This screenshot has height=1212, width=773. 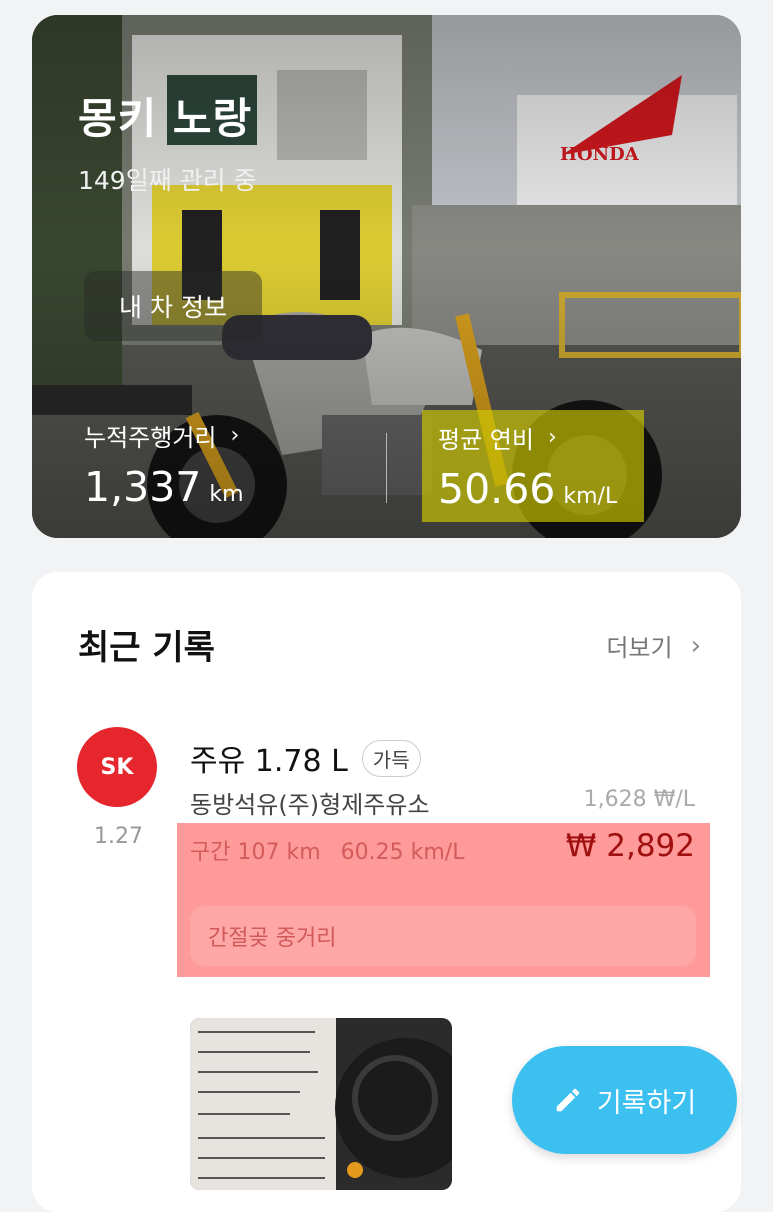 I want to click on unit-price: 1,628 ₩/L, so click(x=639, y=799).